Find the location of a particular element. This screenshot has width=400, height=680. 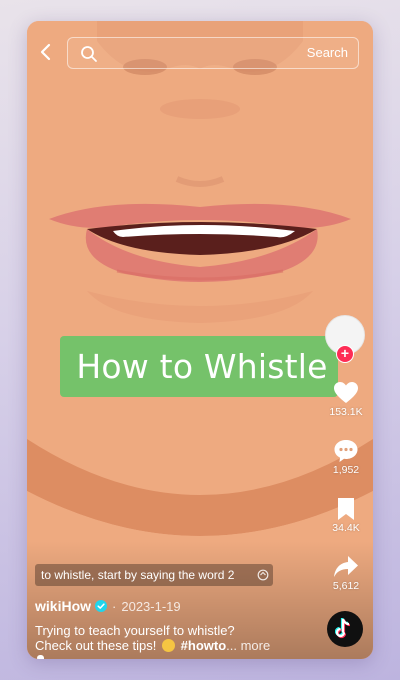

heart-icon is located at coordinates (346, 392).